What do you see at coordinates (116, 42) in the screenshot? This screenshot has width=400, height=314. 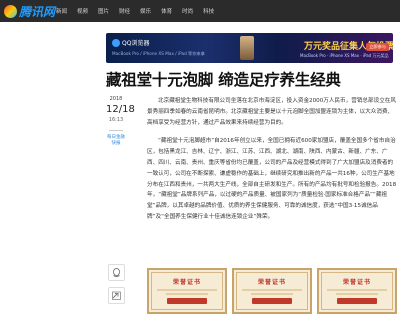 I see `qq-browser-icon` at bounding box center [116, 42].